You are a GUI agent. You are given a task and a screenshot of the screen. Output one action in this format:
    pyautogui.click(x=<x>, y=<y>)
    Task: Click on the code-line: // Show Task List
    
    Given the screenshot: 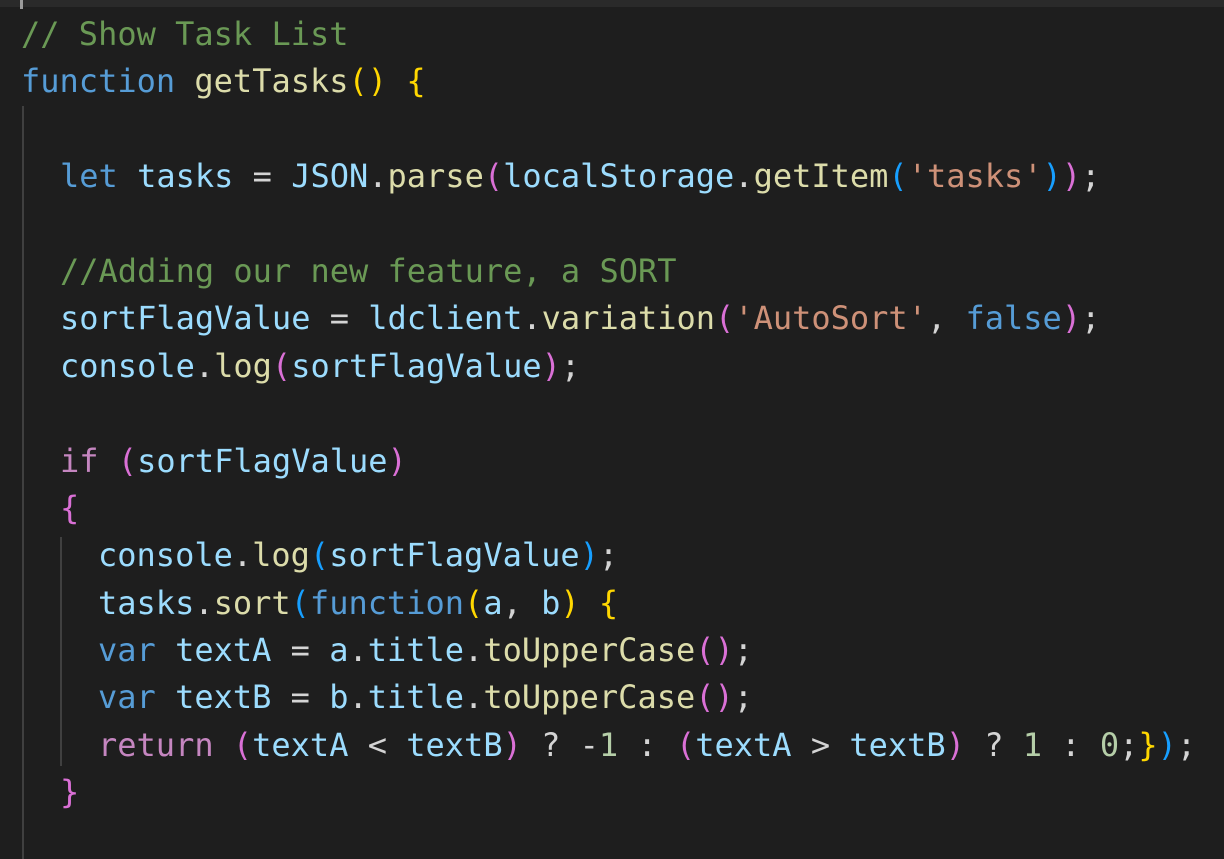 What is the action you would take?
    pyautogui.click(x=612, y=34)
    